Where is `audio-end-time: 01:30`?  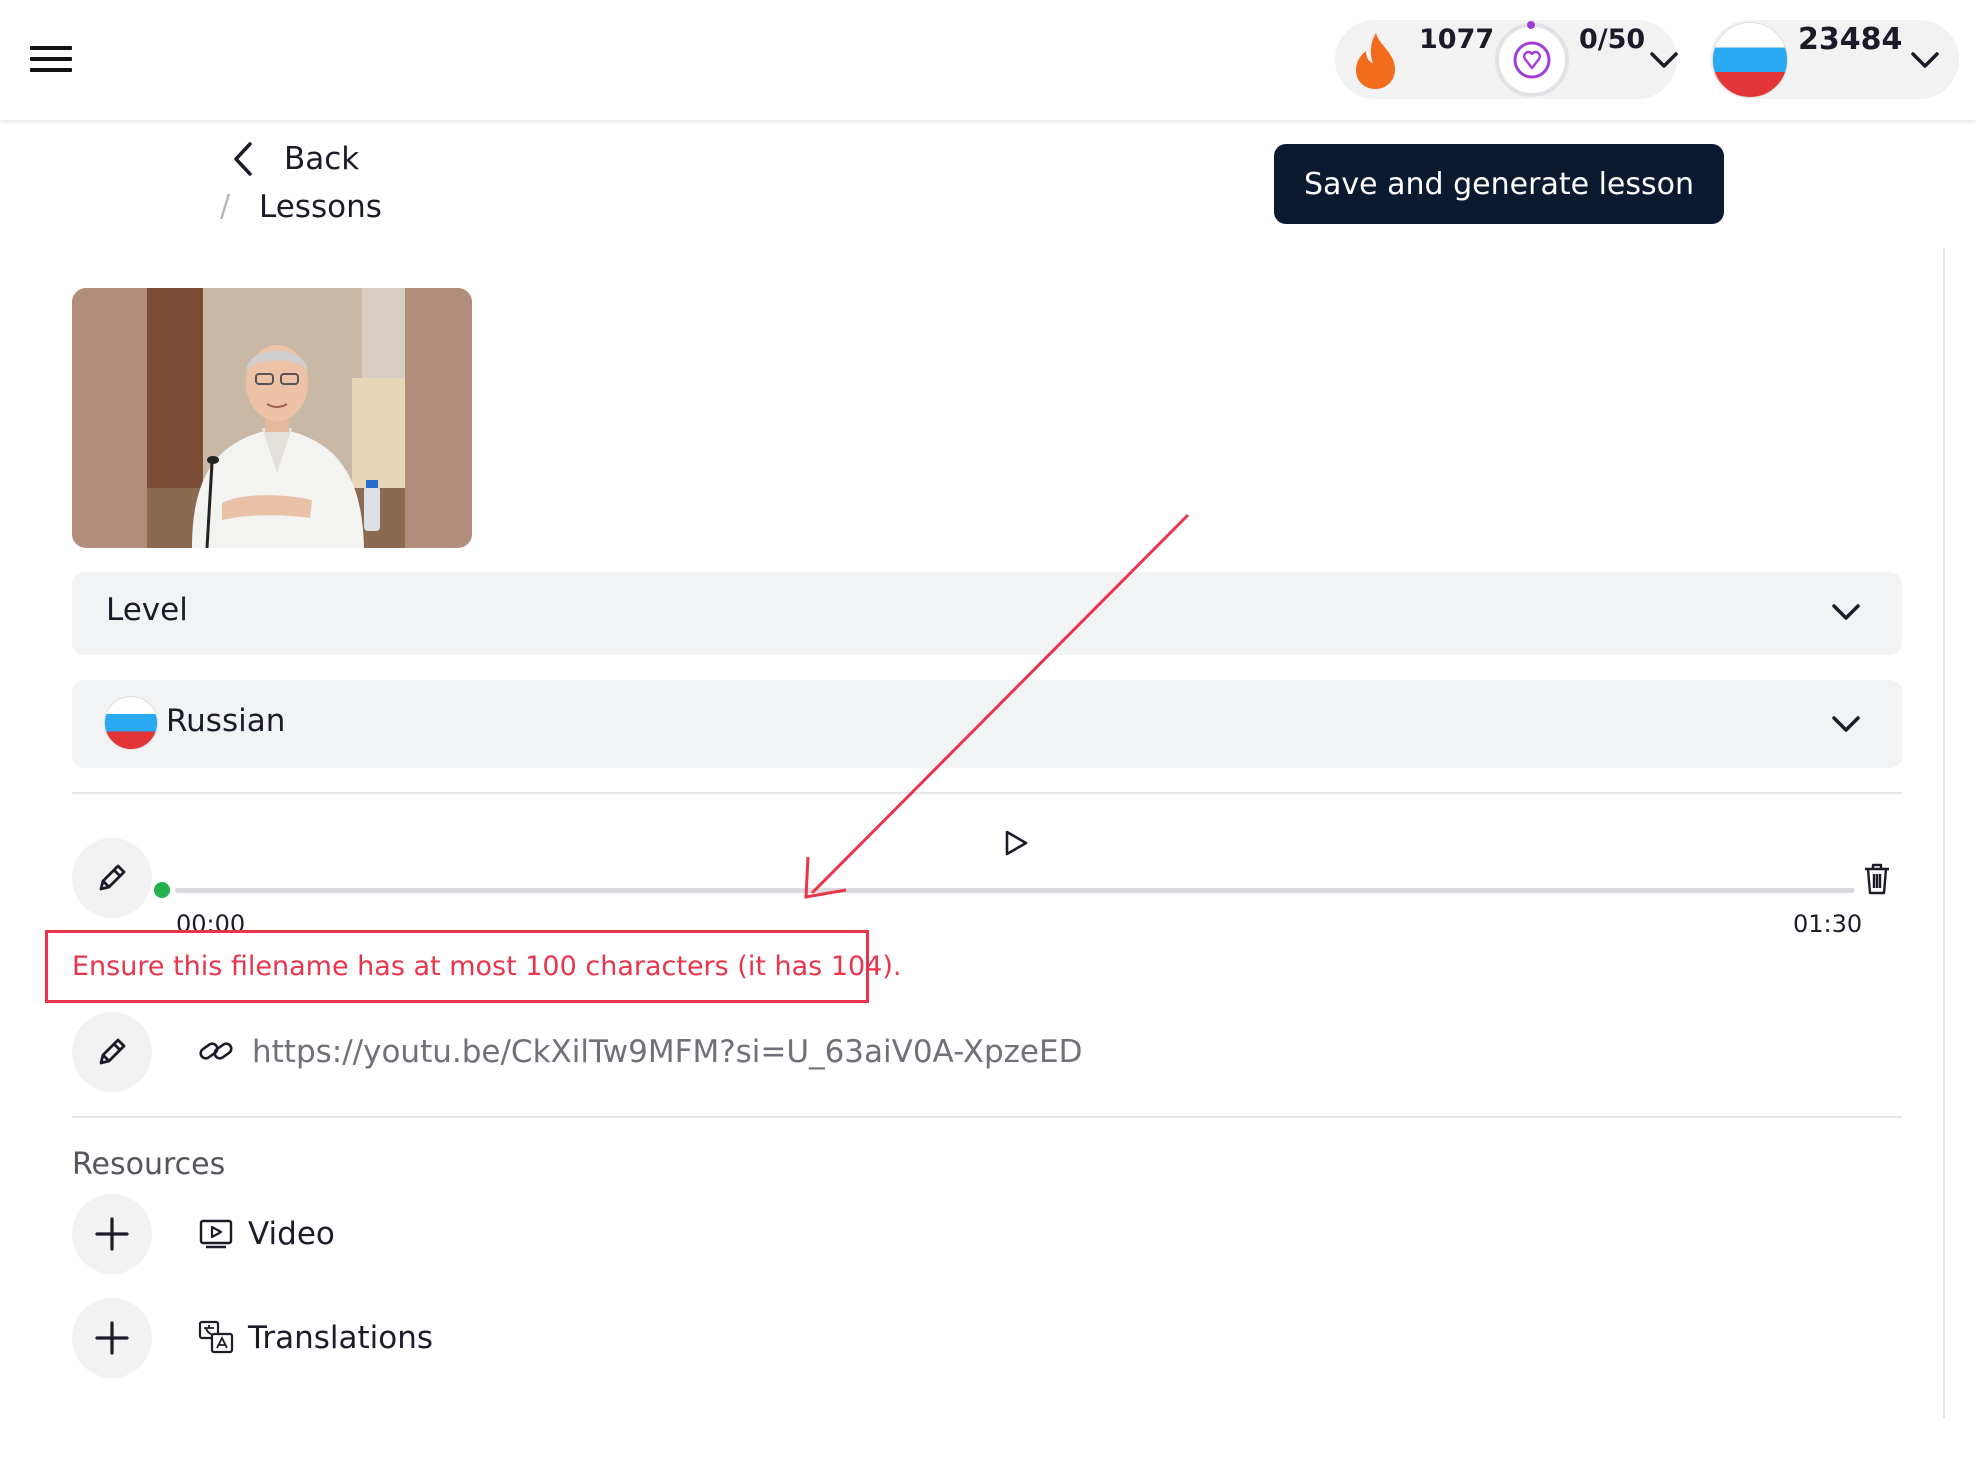 audio-end-time: 01:30 is located at coordinates (1828, 924).